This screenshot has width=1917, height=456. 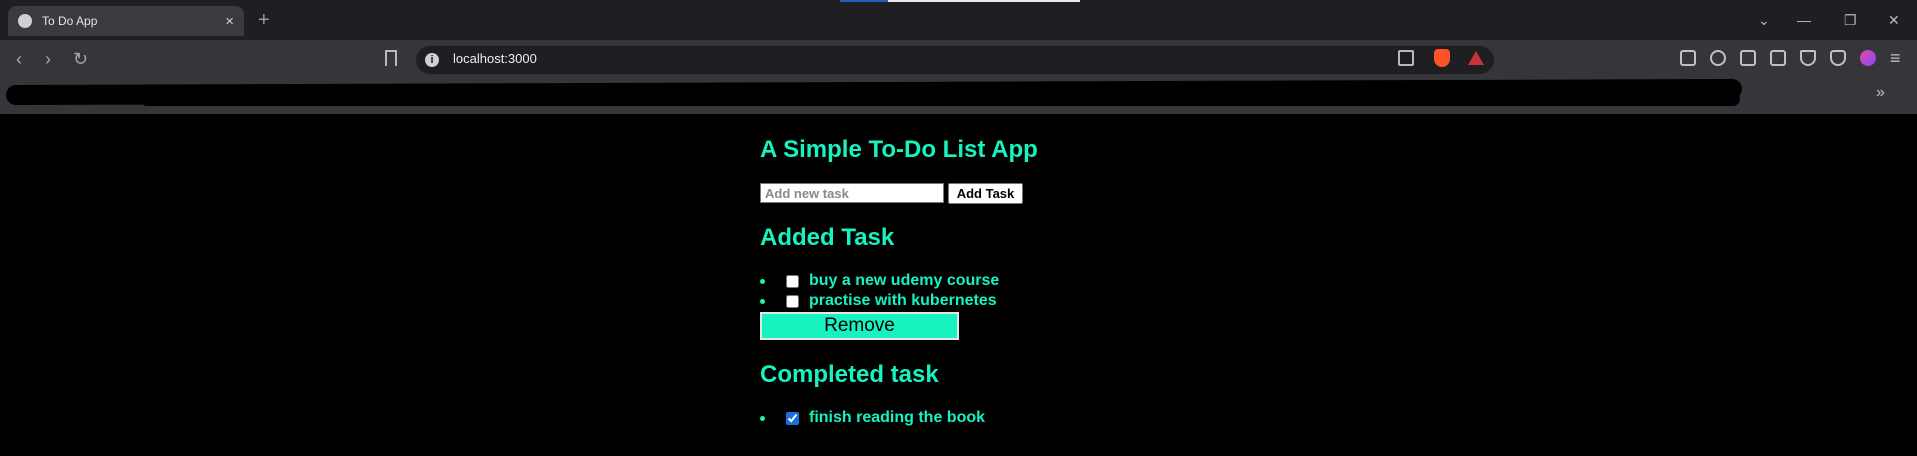 I want to click on task-label: practise with kubernetes, so click(x=903, y=300).